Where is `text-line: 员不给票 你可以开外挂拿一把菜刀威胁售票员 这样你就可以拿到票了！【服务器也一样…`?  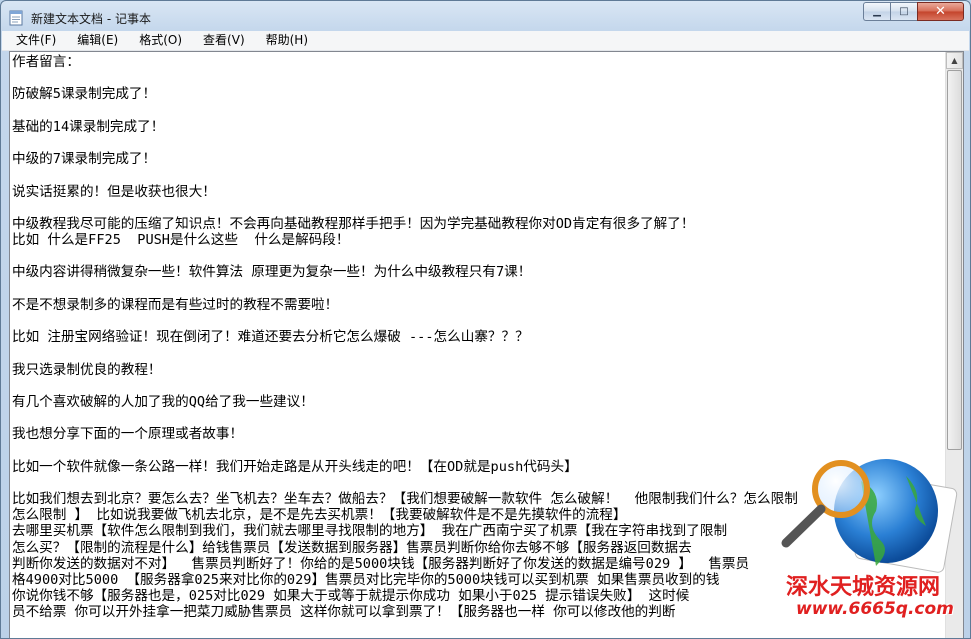
text-line: 员不给票 你可以开外挂拿一把菜刀威胁售票员 这样你就可以拿到票了！【服务器也一样… is located at coordinates (344, 612).